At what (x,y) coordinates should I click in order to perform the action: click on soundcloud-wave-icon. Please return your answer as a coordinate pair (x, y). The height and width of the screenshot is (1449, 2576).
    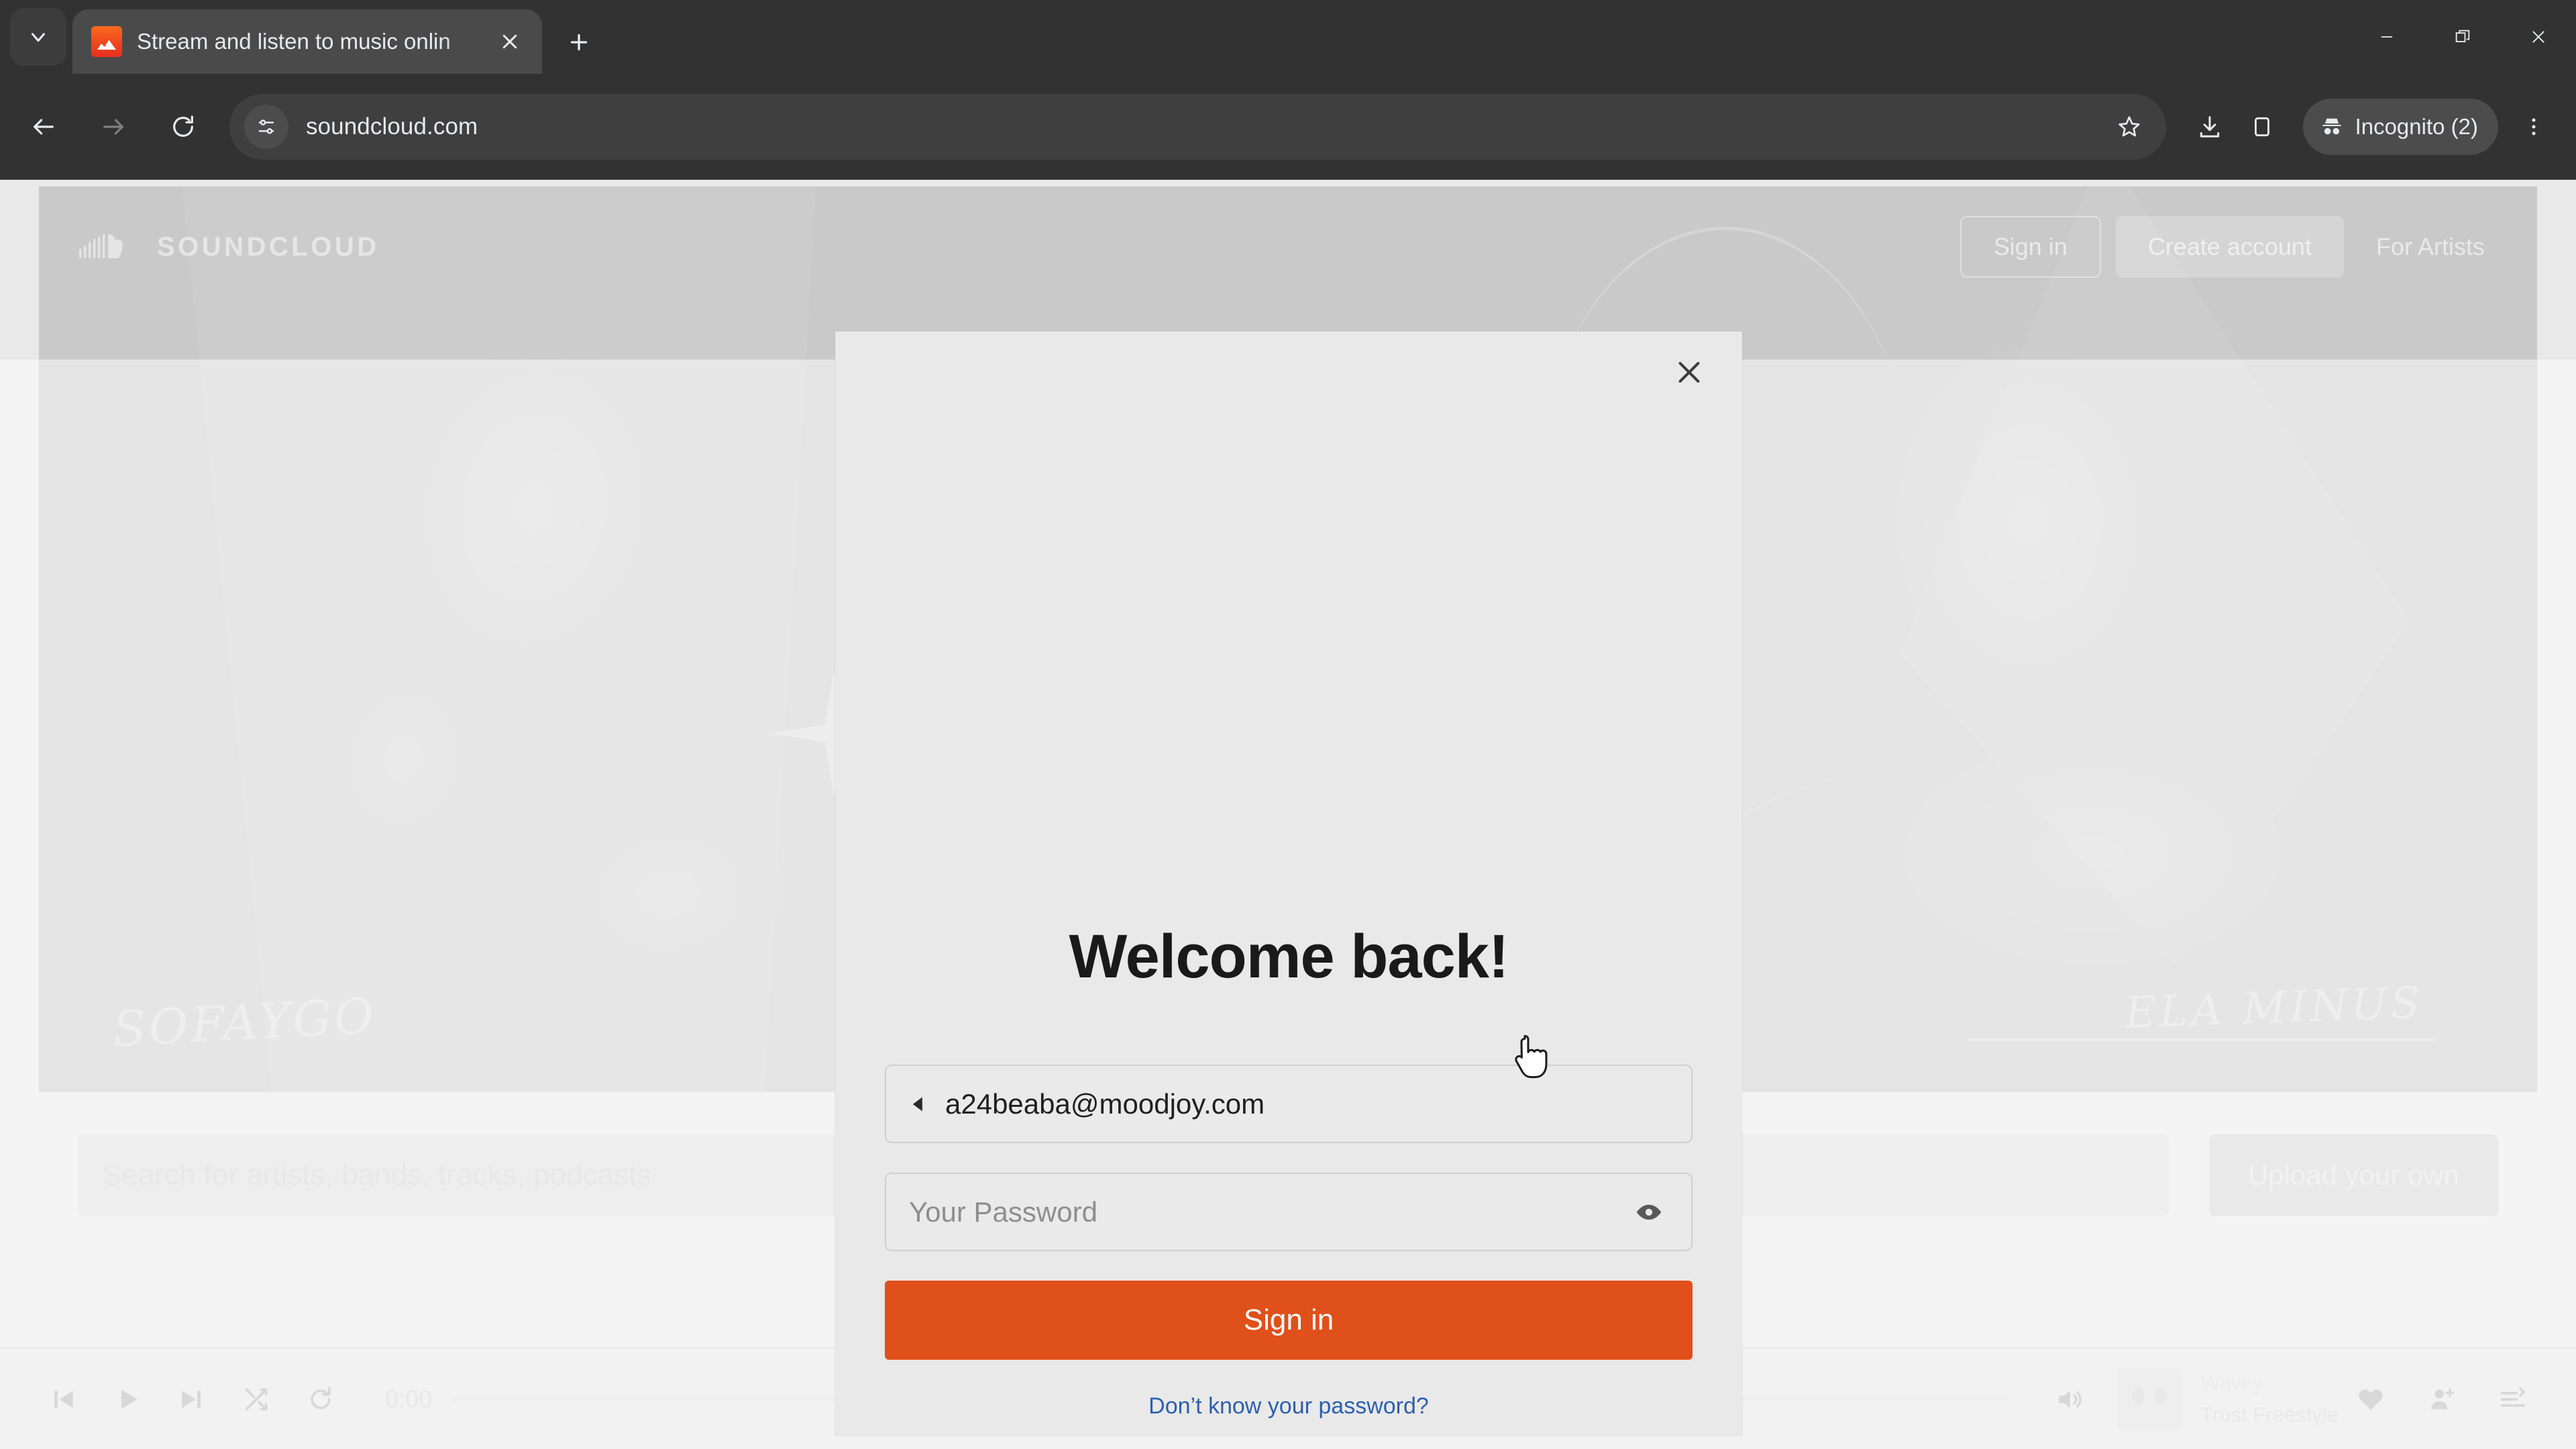
    Looking at the image, I should click on (101, 246).